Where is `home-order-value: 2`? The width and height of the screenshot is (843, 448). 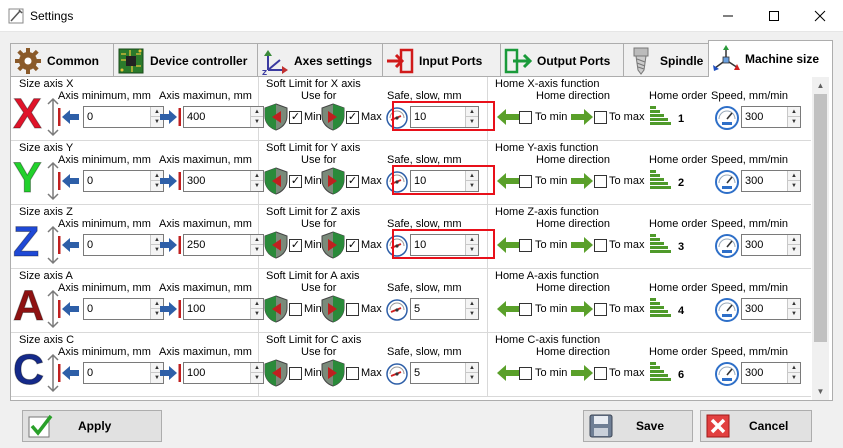
home-order-value: 2 is located at coordinates (681, 183).